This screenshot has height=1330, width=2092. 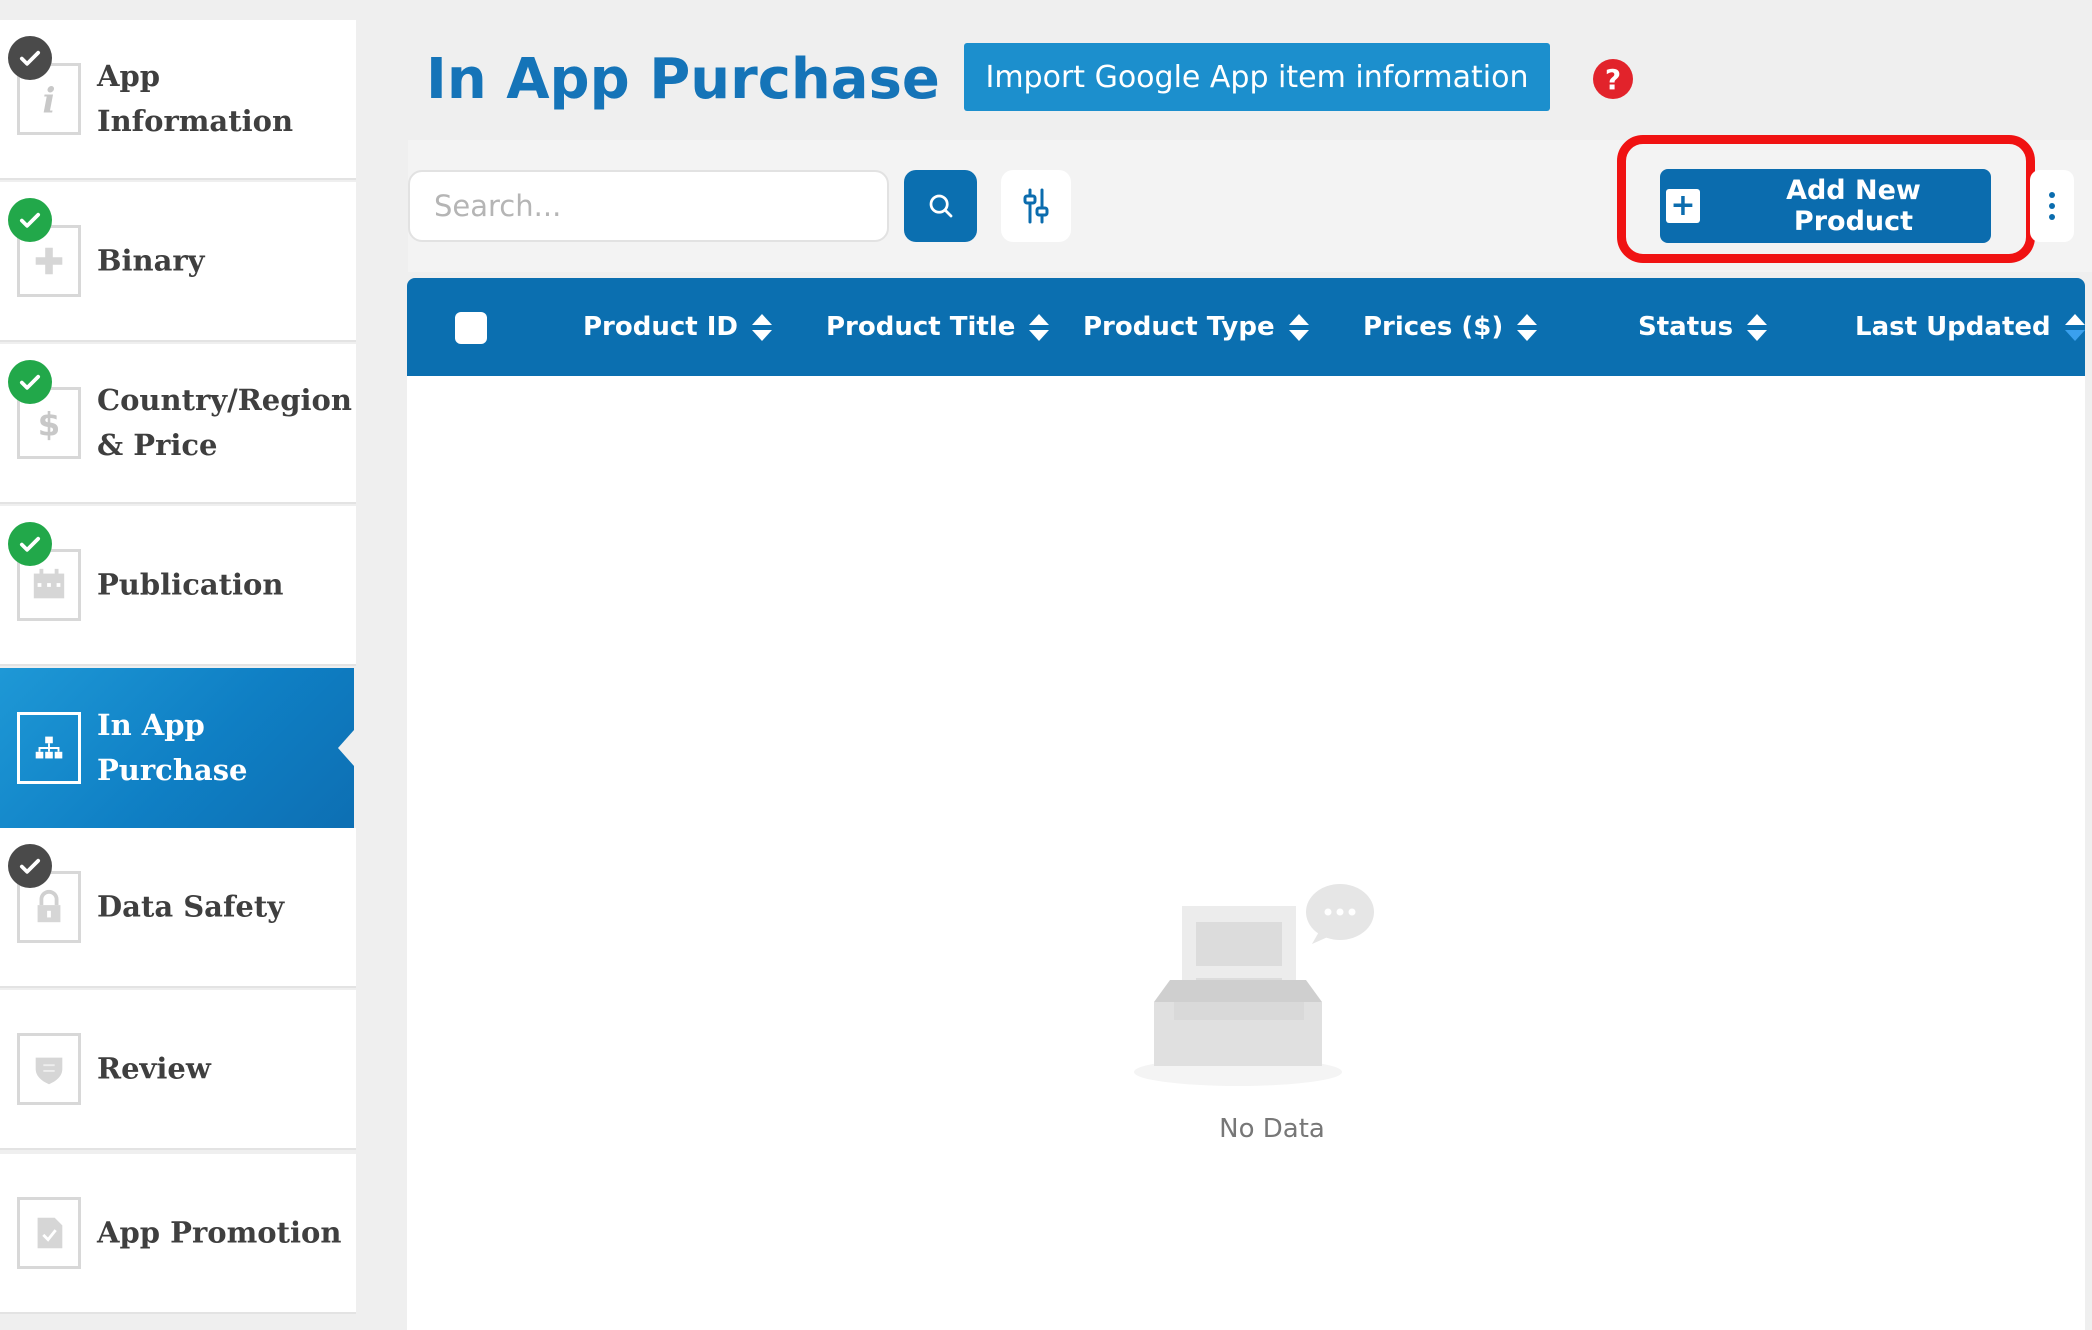 What do you see at coordinates (678, 327) in the screenshot?
I see `column-header-product-id: Product ID` at bounding box center [678, 327].